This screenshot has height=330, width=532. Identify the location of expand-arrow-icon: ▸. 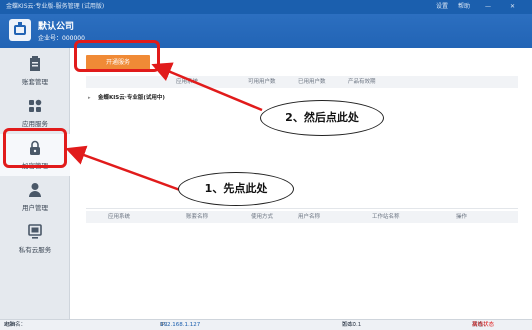
(89, 98).